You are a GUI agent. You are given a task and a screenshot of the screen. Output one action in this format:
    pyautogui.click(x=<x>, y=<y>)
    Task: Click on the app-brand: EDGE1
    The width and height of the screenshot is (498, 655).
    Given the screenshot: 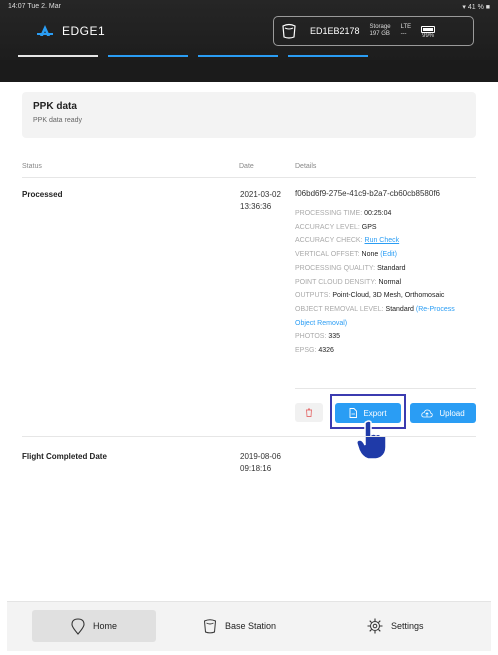 What is the action you would take?
    pyautogui.click(x=70, y=31)
    